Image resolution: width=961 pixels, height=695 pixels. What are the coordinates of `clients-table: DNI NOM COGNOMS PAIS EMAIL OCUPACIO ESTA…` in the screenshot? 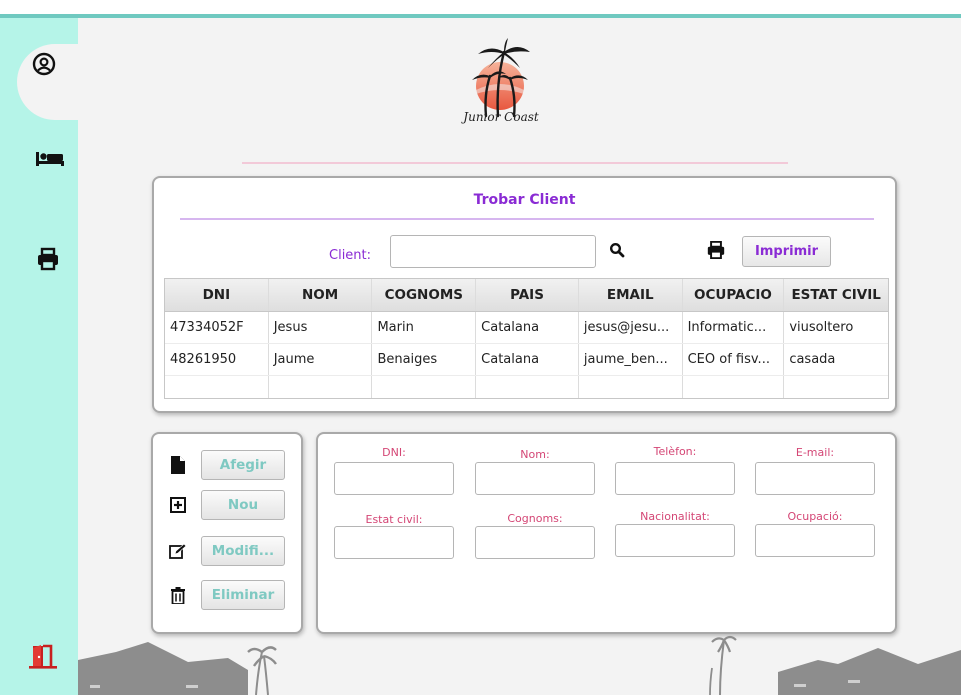 It's located at (526, 338).